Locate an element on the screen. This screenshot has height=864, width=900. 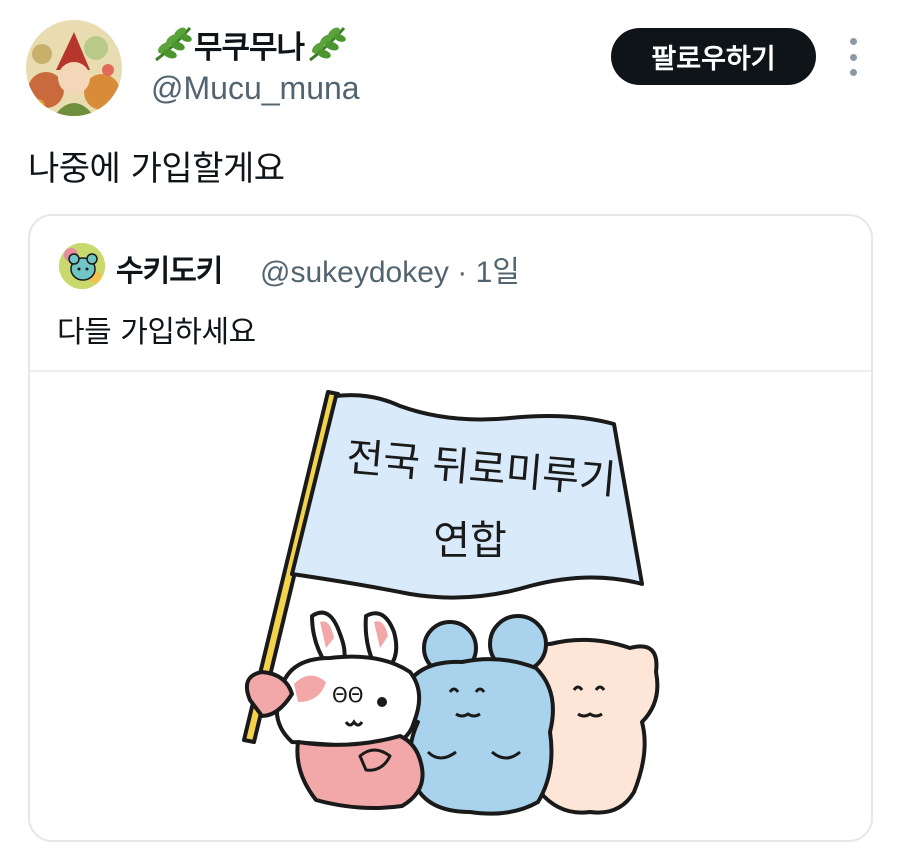
quoted-timestamp: 1일 is located at coordinates (498, 272).